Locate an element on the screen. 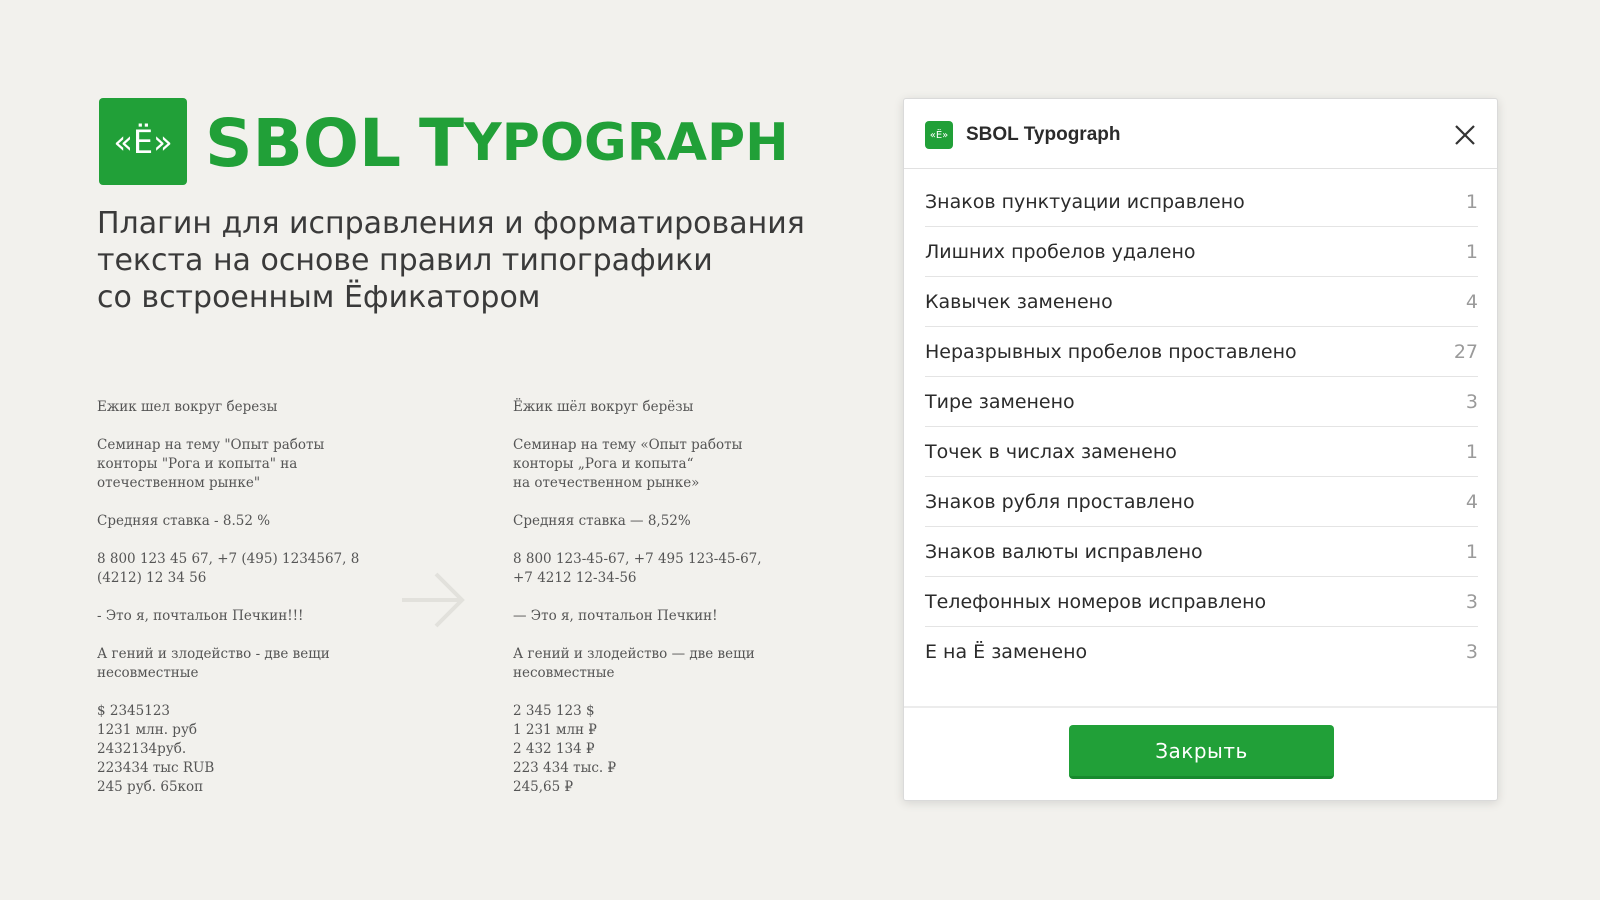 Image resolution: width=1600 pixels, height=900 pixels. sample-line: 2432134руб. is located at coordinates (142, 749).